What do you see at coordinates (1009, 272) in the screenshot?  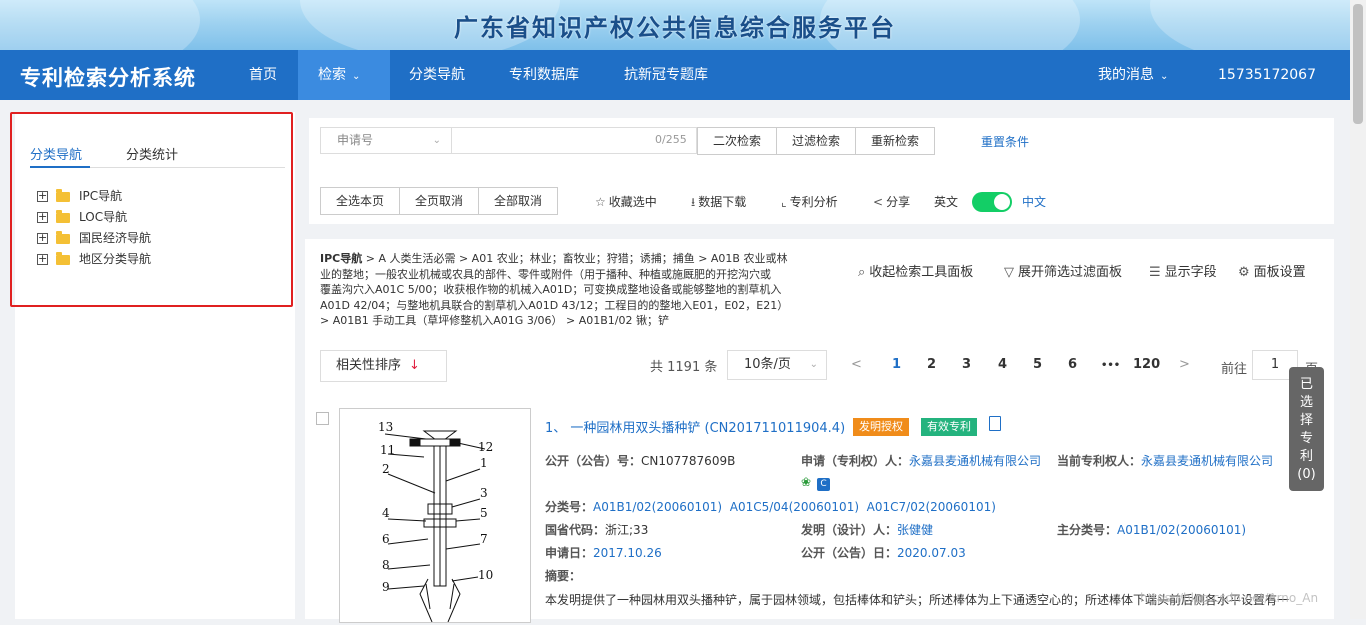 I see `filter-icon: ▽` at bounding box center [1009, 272].